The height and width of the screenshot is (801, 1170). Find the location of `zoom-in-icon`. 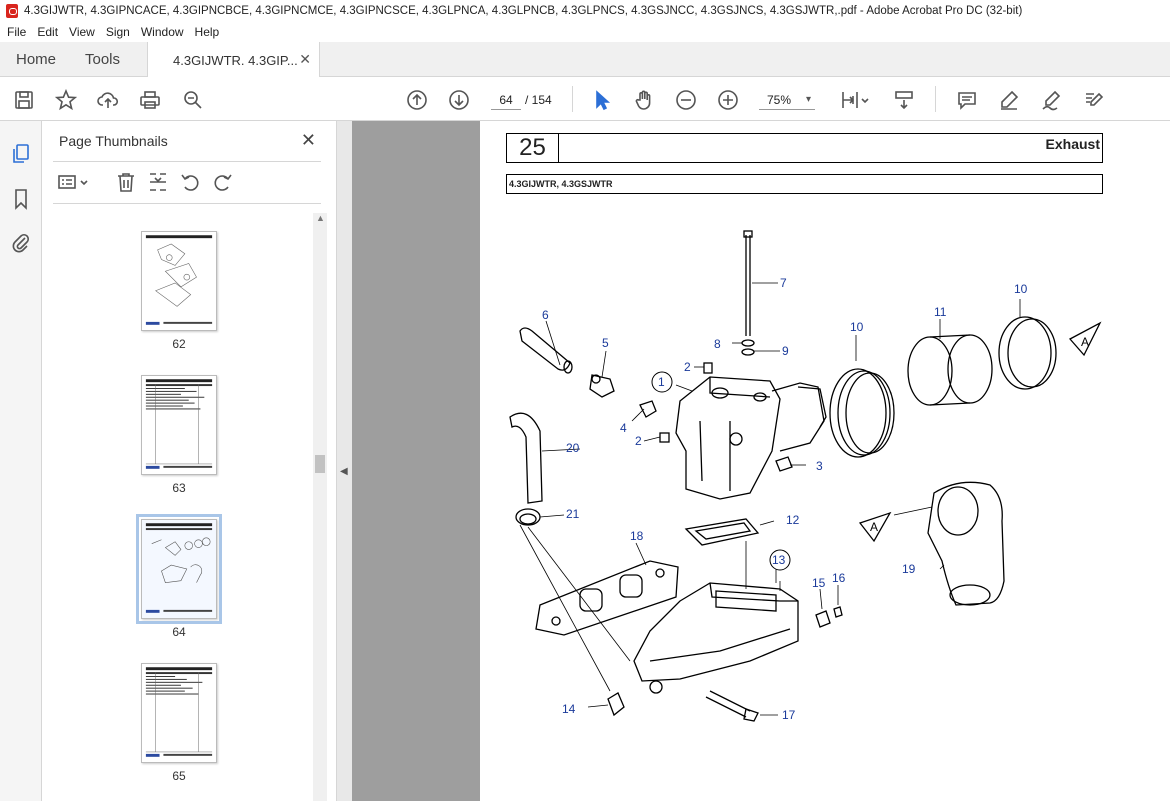

zoom-in-icon is located at coordinates (728, 100).